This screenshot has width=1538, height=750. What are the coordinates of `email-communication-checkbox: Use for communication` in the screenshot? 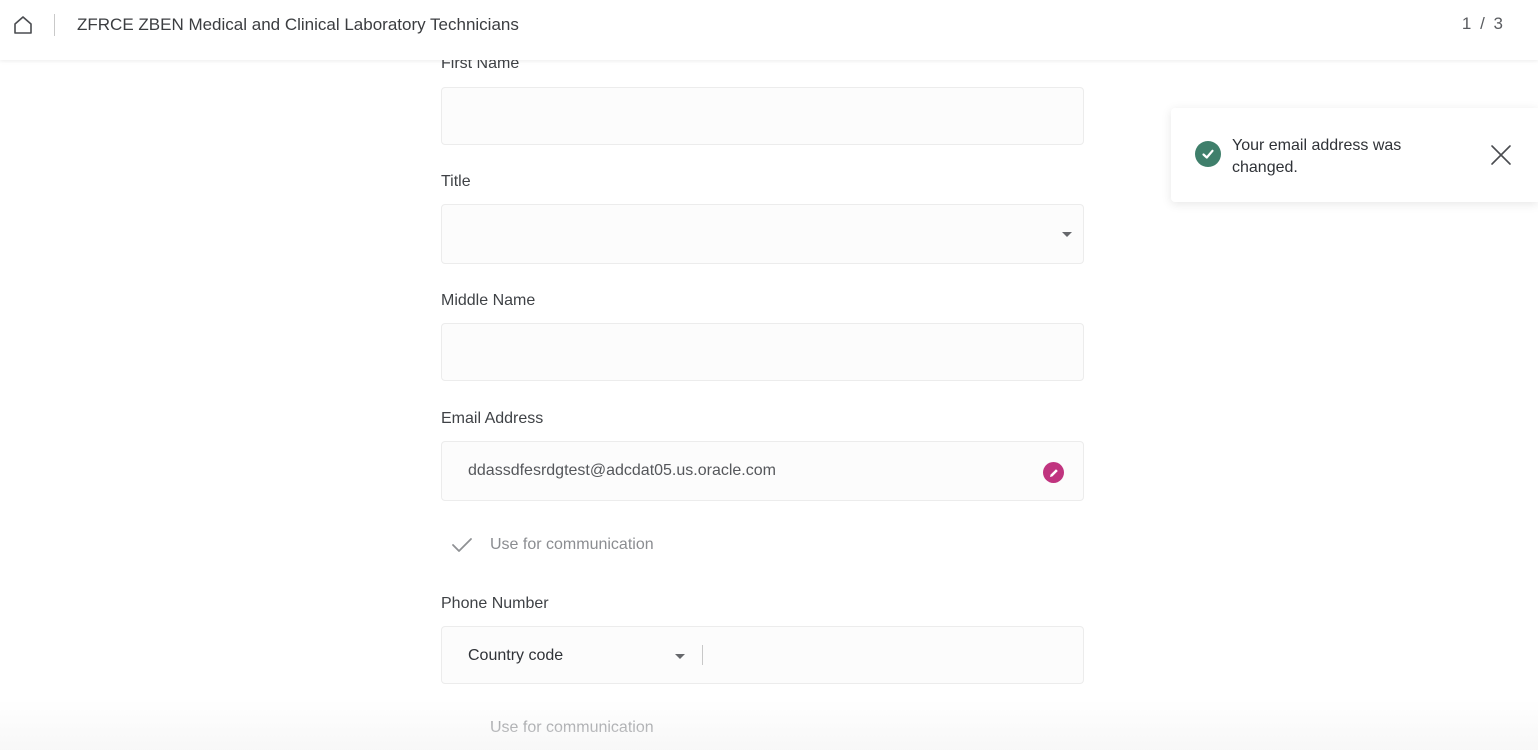 It's located at (641, 545).